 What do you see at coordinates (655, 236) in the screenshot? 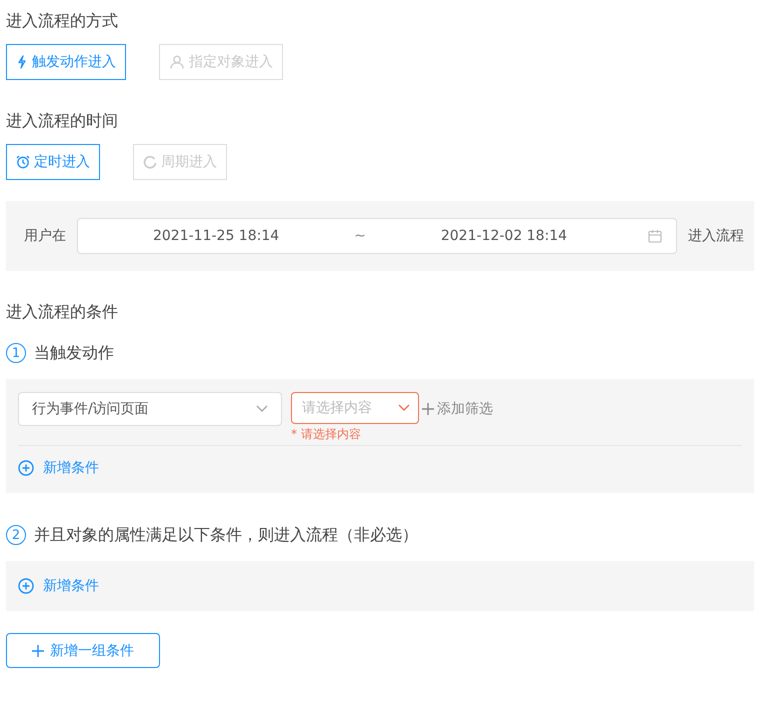
I see `calendar-icon` at bounding box center [655, 236].